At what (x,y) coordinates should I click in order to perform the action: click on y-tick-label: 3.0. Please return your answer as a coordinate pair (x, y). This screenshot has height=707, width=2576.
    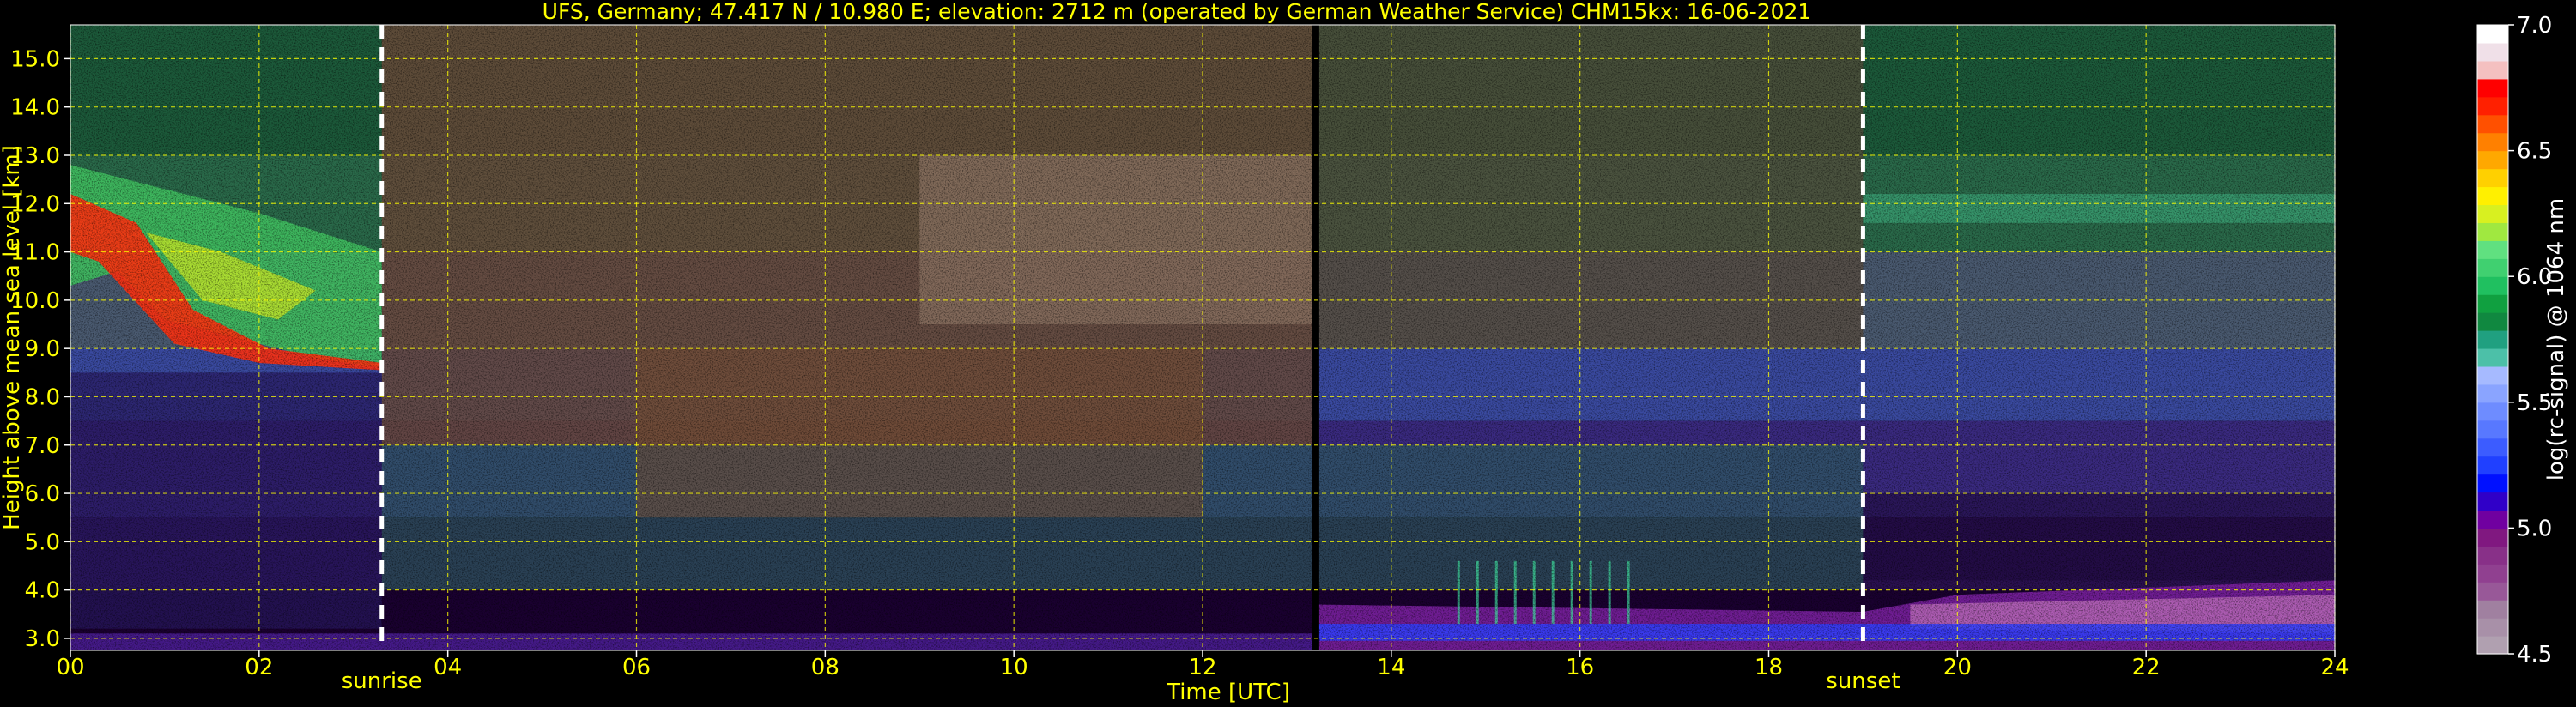
    Looking at the image, I should click on (42, 639).